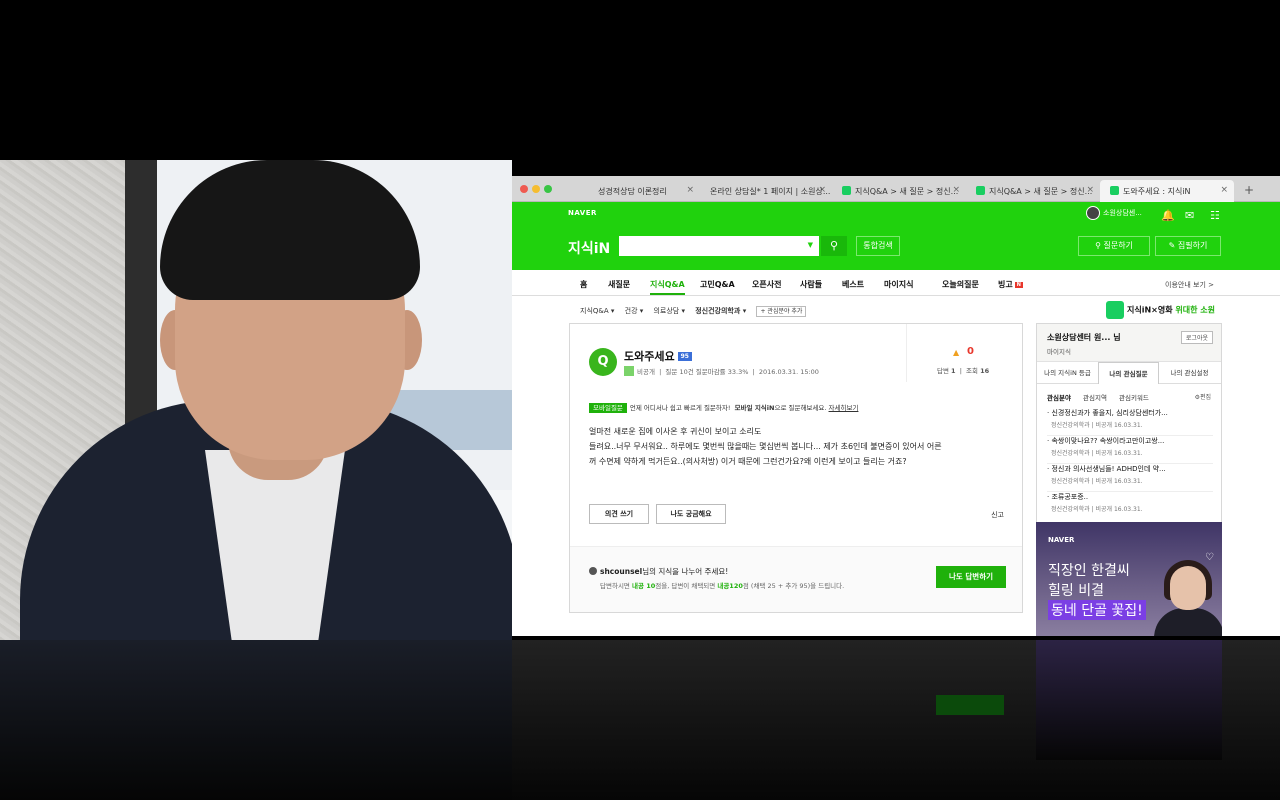  What do you see at coordinates (536, 189) in the screenshot?
I see `minimize-window-button` at bounding box center [536, 189].